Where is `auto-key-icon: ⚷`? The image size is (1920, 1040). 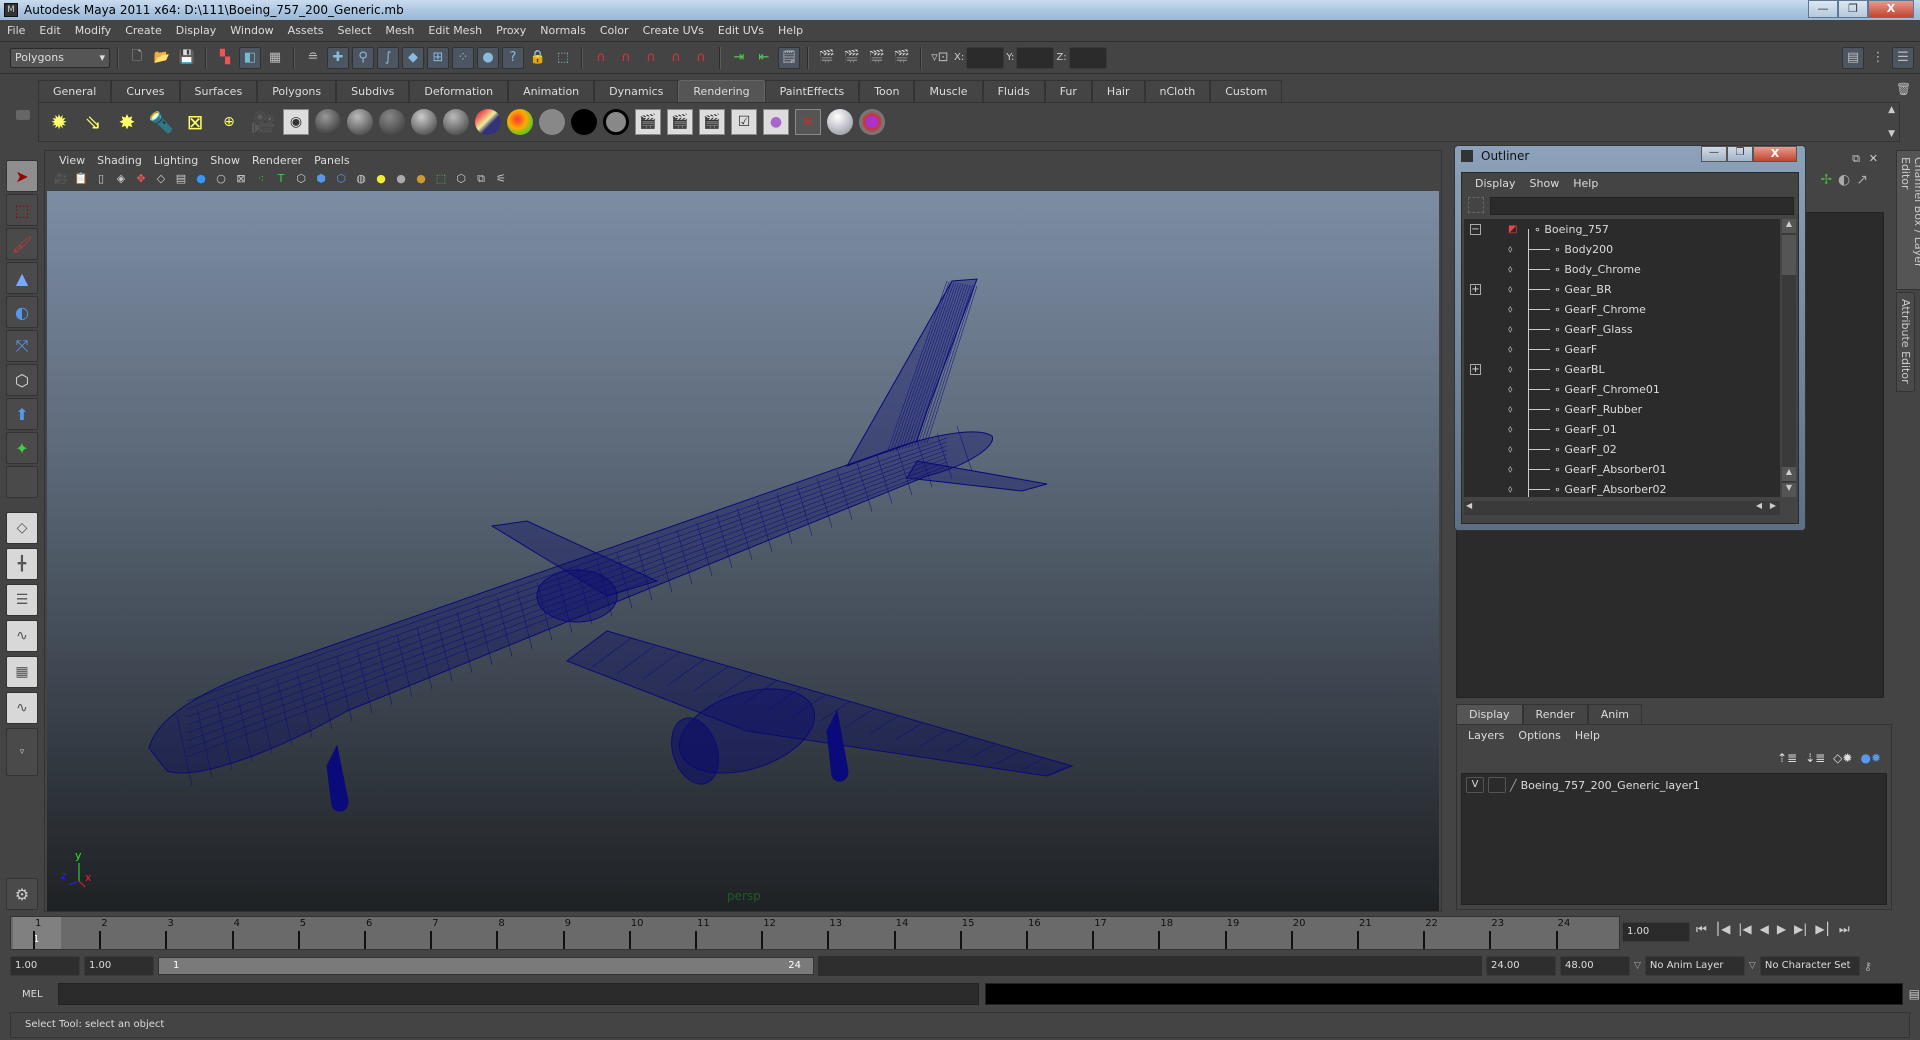
auto-key-icon: ⚷ is located at coordinates (1868, 966).